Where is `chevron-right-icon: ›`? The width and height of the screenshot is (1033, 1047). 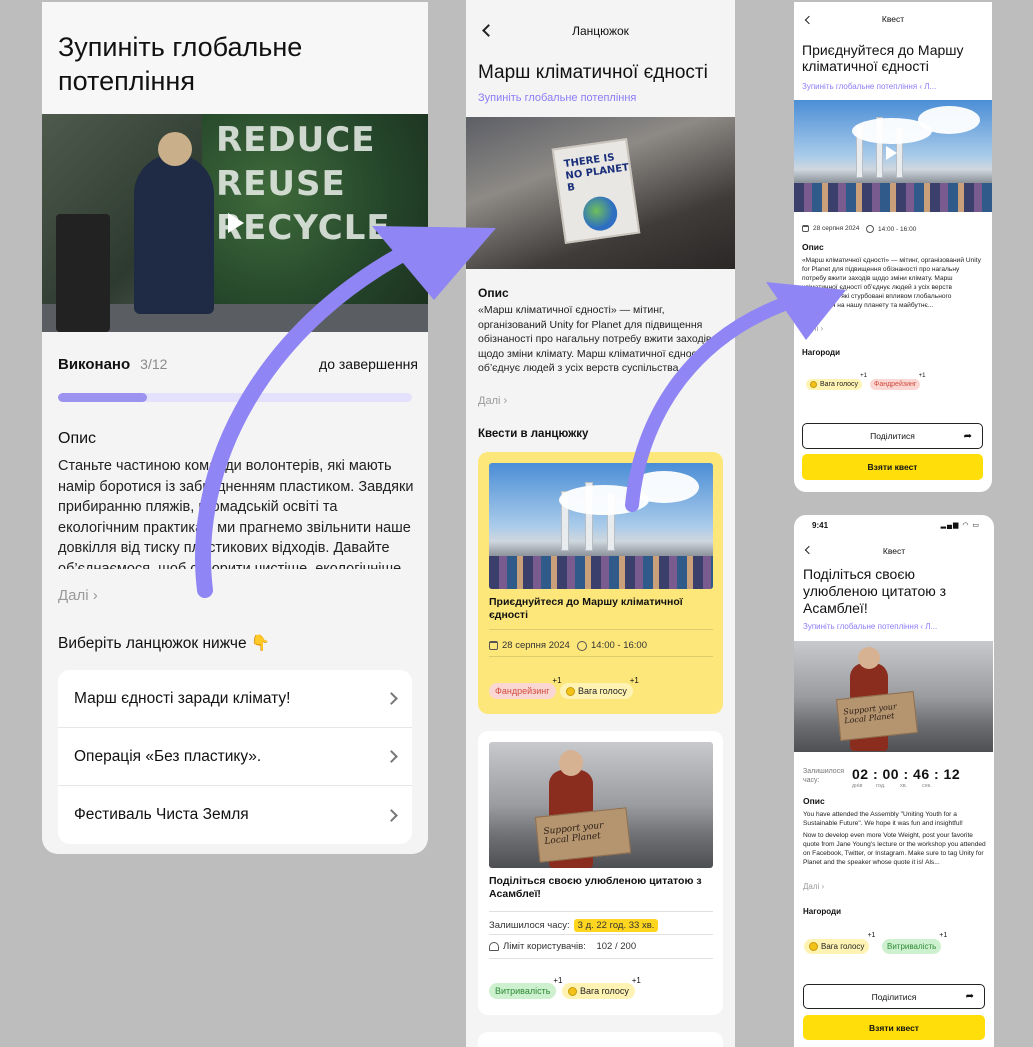
chevron-right-icon: › is located at coordinates (95, 595).